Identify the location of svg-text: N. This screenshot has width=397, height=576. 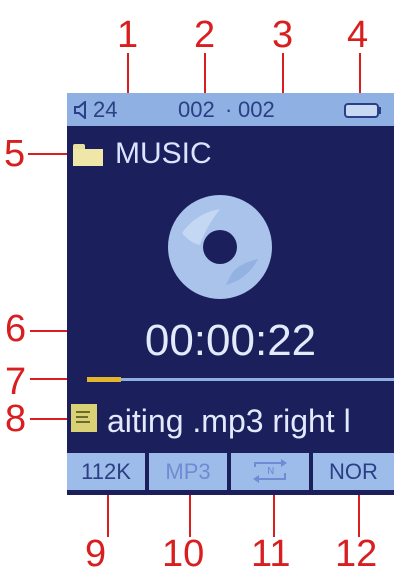
(270, 471).